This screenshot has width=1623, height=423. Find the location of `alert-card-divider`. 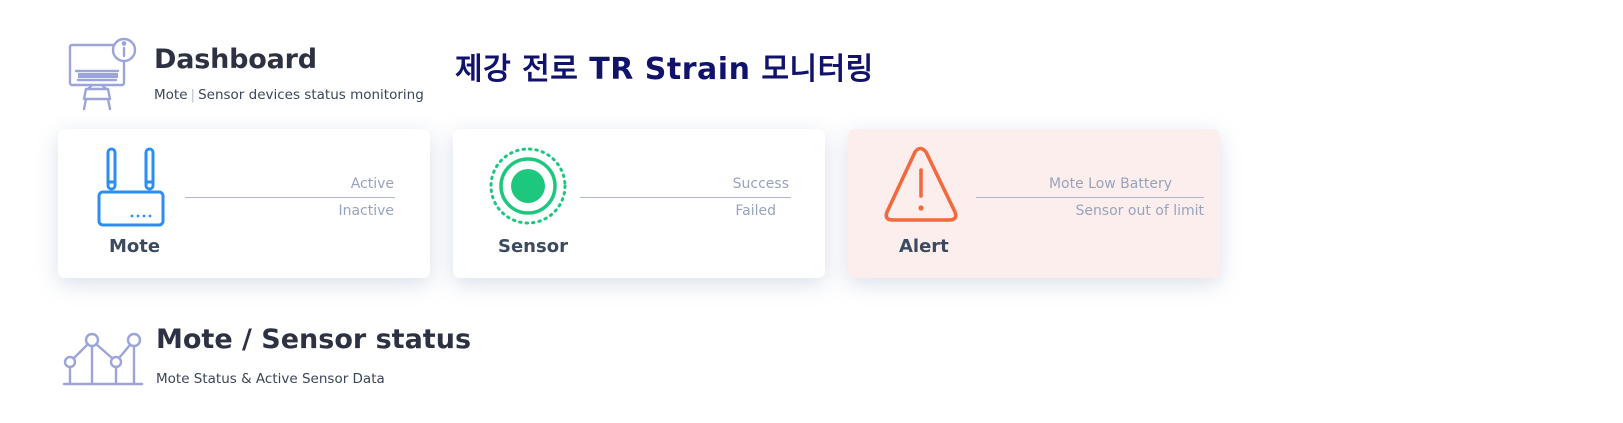

alert-card-divider is located at coordinates (1090, 197).